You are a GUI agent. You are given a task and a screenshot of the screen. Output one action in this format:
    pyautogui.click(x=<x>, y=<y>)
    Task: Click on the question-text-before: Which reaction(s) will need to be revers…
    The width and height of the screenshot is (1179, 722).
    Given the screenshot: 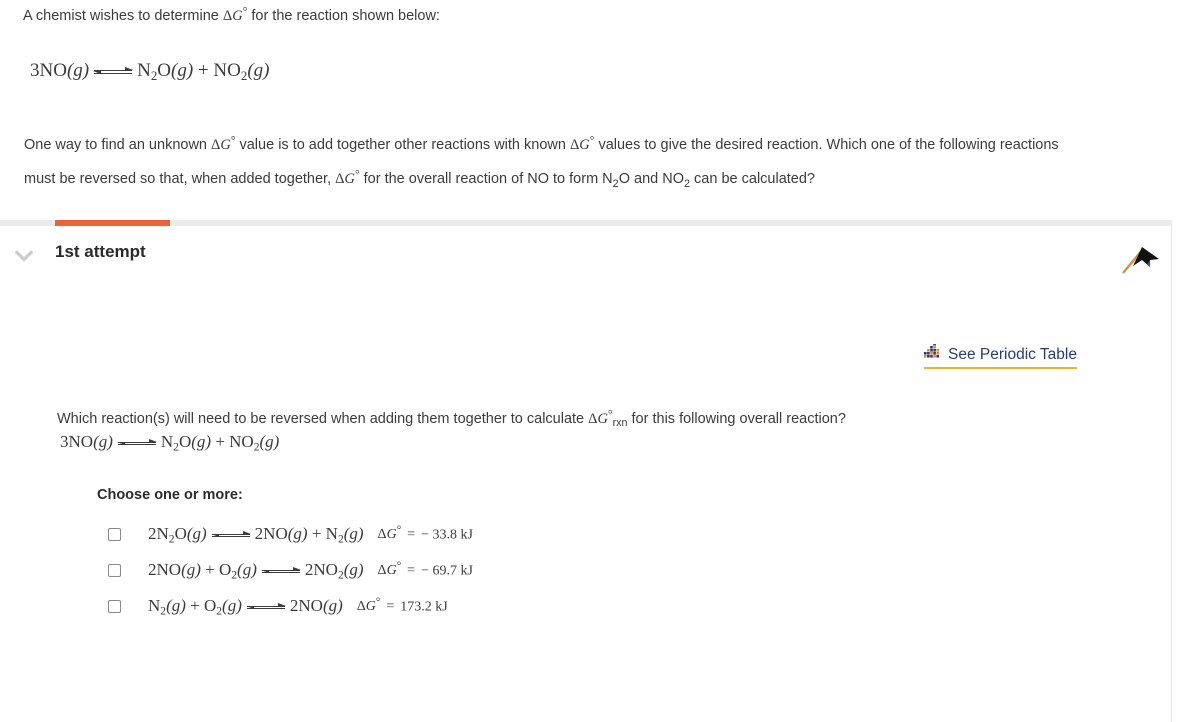 What is the action you would take?
    pyautogui.click(x=323, y=418)
    